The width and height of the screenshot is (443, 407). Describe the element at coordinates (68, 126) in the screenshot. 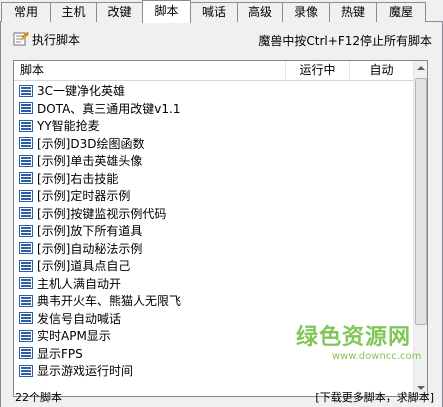

I see `script-name: YY智能抢麦` at that location.